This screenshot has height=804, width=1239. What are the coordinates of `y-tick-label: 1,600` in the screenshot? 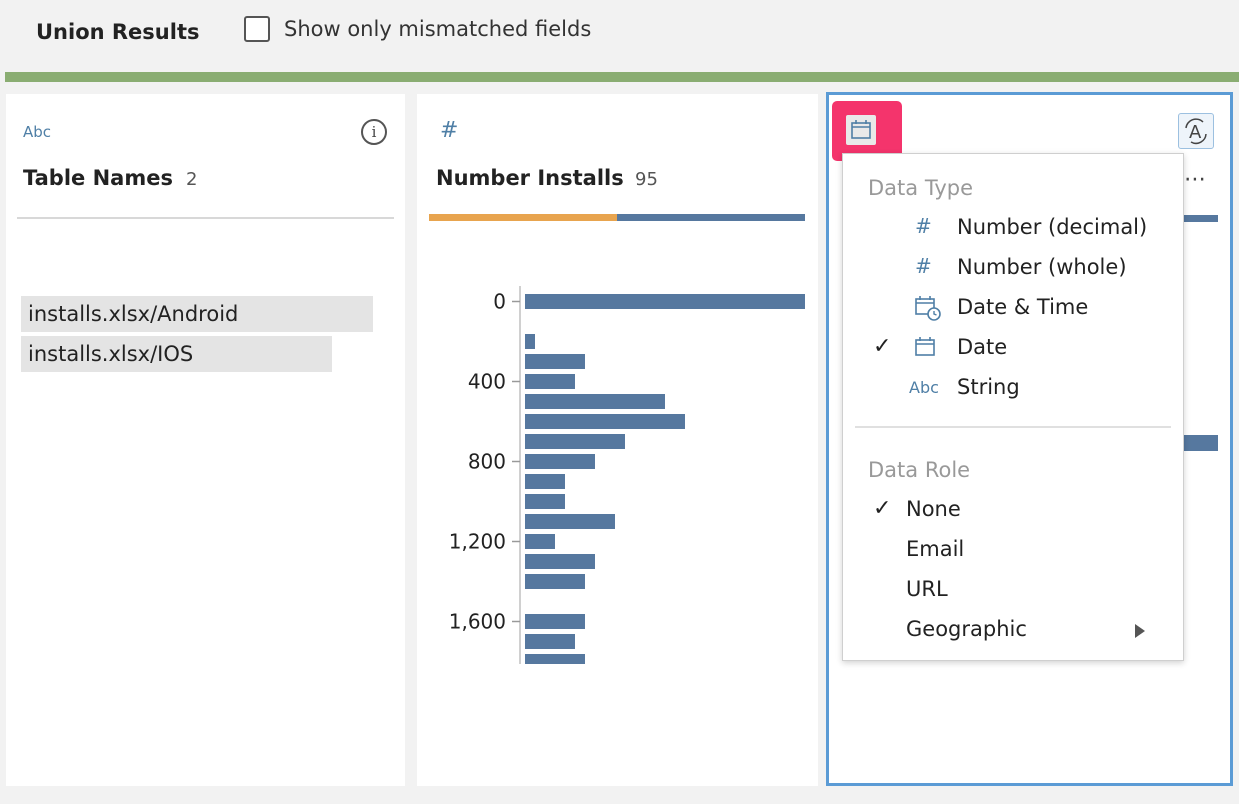 It's located at (477, 622).